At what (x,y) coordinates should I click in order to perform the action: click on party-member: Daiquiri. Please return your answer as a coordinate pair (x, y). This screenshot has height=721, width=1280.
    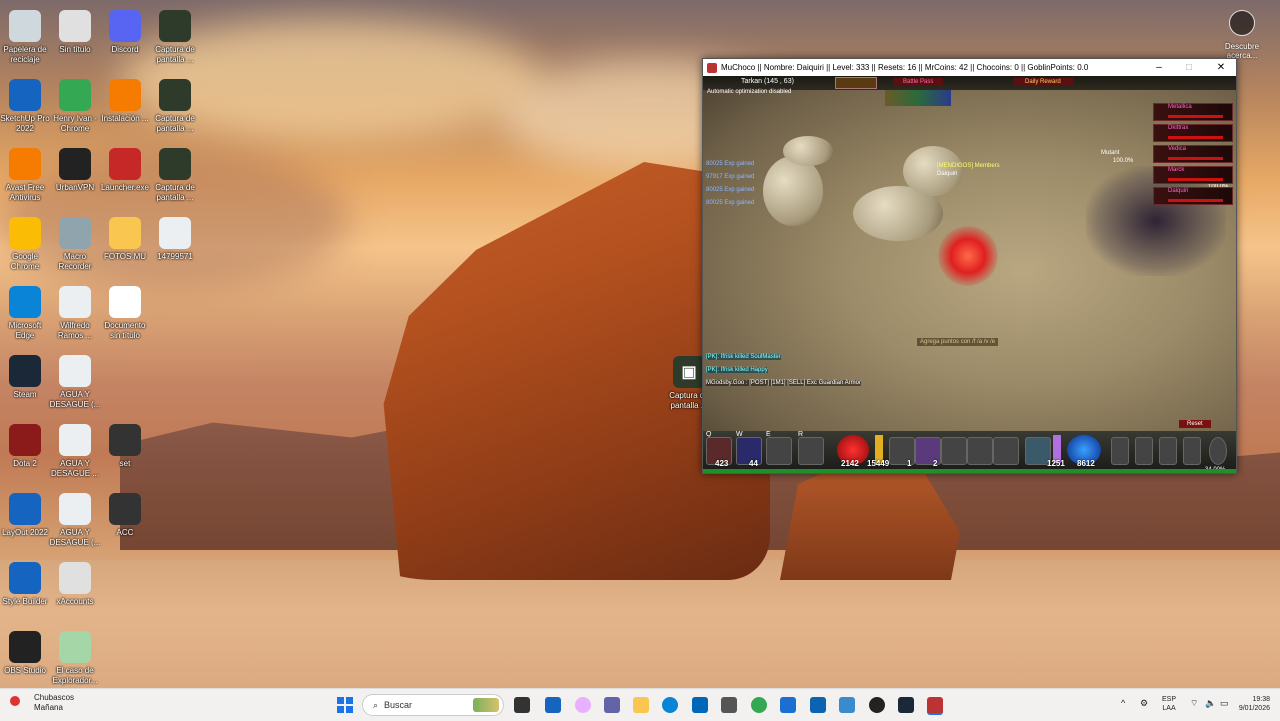
    Looking at the image, I should click on (1193, 196).